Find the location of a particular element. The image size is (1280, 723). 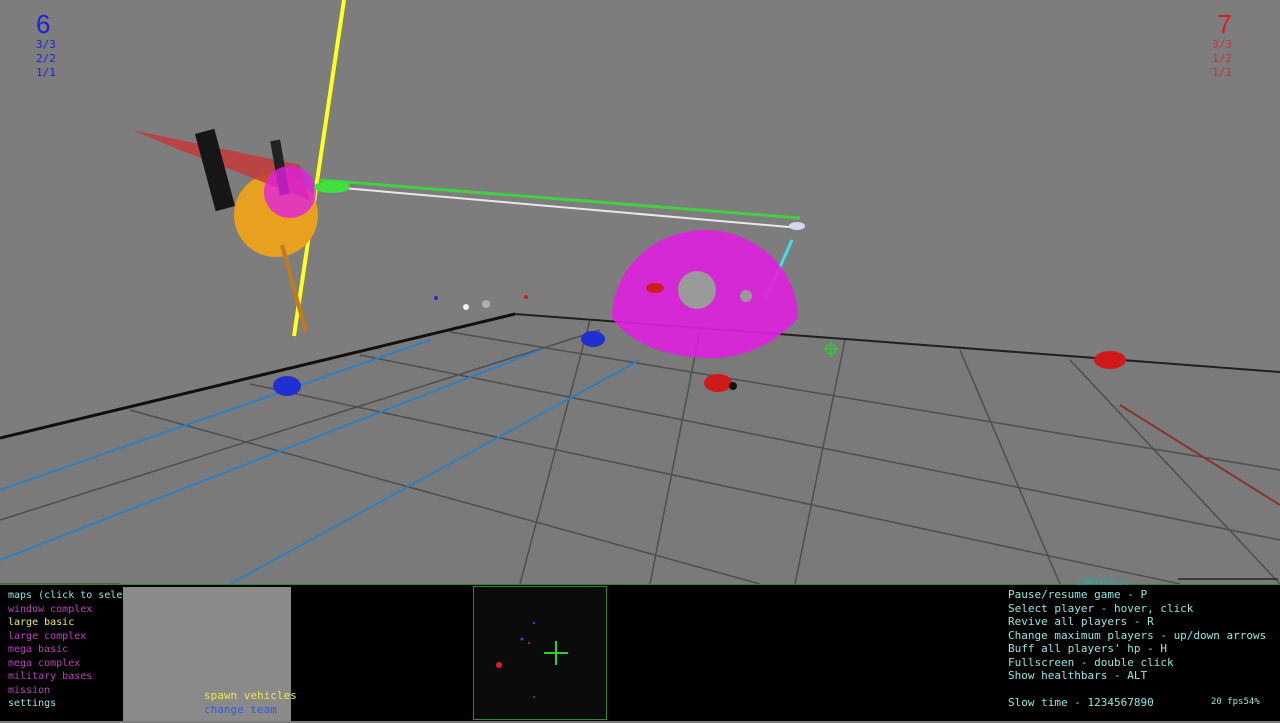

blue-score-total: 6 is located at coordinates (43, 24).